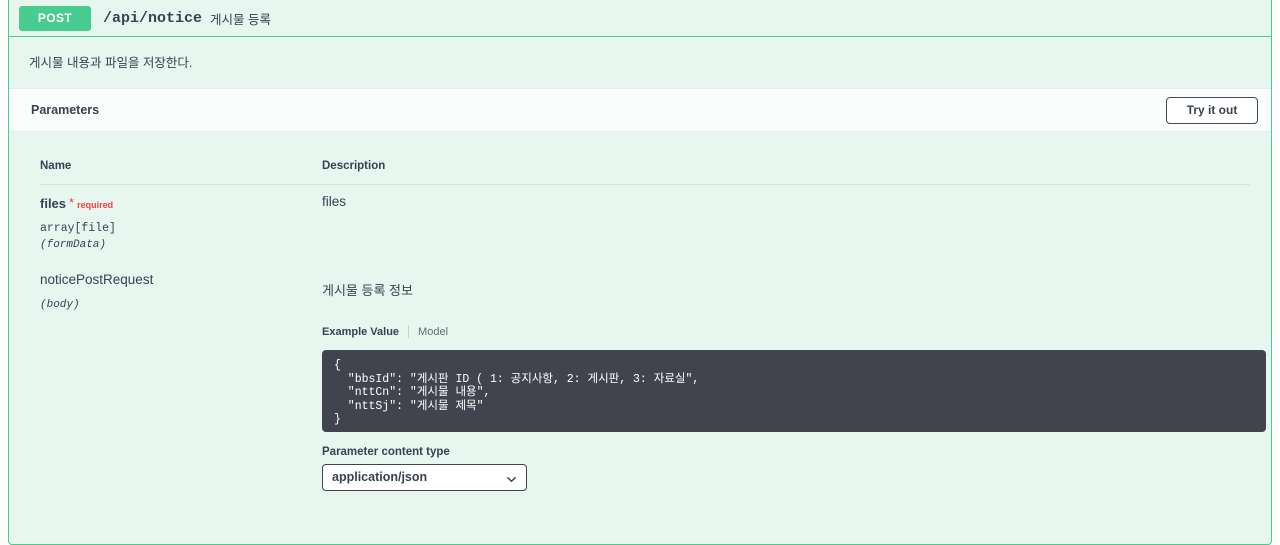 This screenshot has height=545, width=1280. Describe the element at coordinates (175, 204) in the screenshot. I see `parameter-name-cell: files * required` at that location.